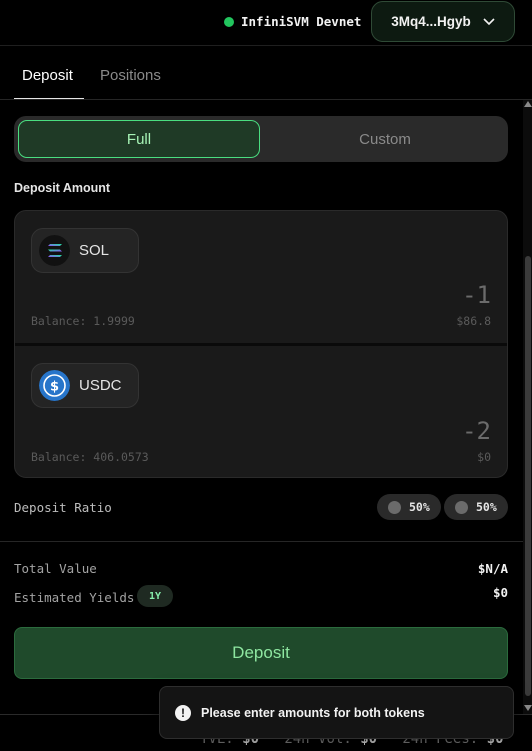 Image resolution: width=532 pixels, height=751 pixels. Describe the element at coordinates (47, 75) in the screenshot. I see `tab-deposit: Deposit` at that location.